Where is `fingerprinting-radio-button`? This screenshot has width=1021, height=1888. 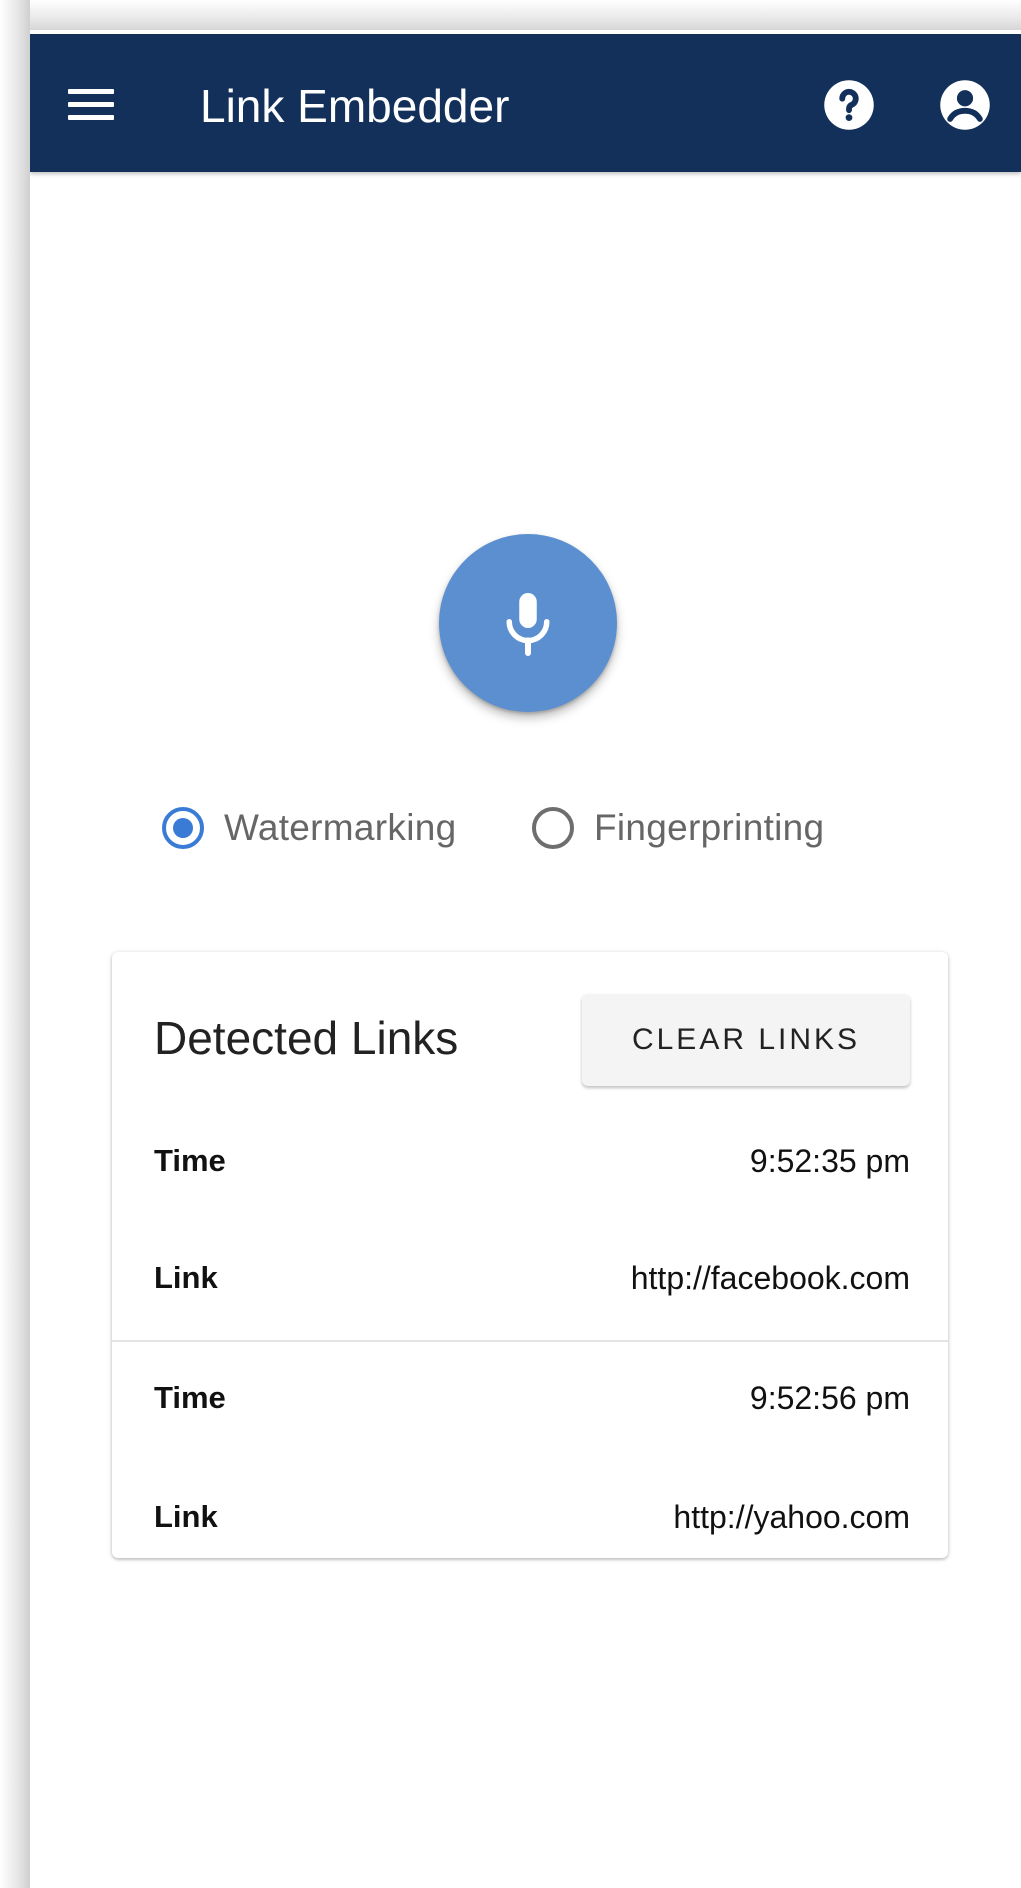
fingerprinting-radio-button is located at coordinates (553, 828).